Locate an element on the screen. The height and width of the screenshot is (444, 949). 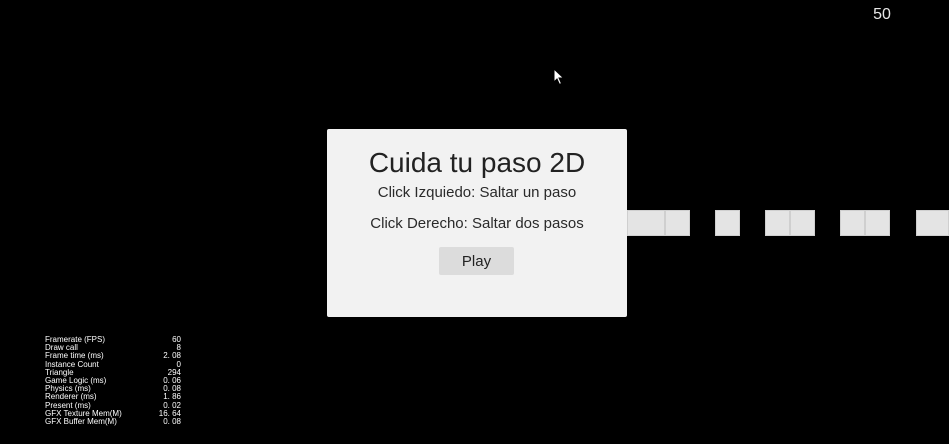
play-button: Play is located at coordinates (476, 261).